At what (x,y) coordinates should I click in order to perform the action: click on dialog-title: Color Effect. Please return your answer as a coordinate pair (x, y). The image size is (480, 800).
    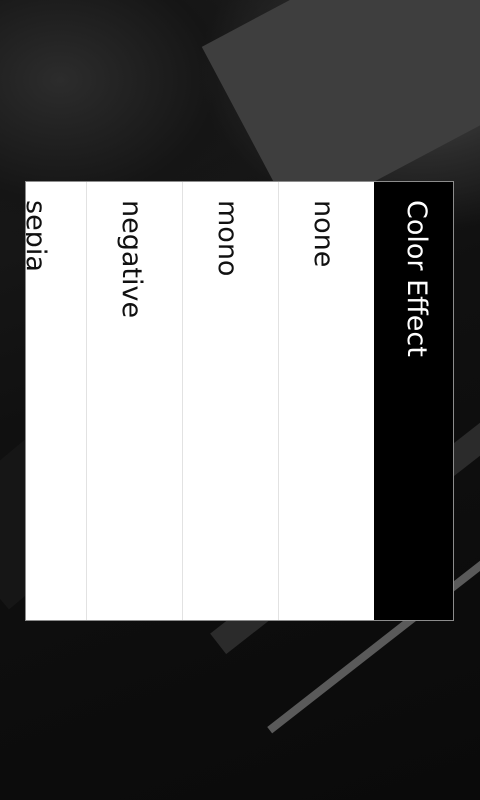
    Looking at the image, I should click on (416, 278).